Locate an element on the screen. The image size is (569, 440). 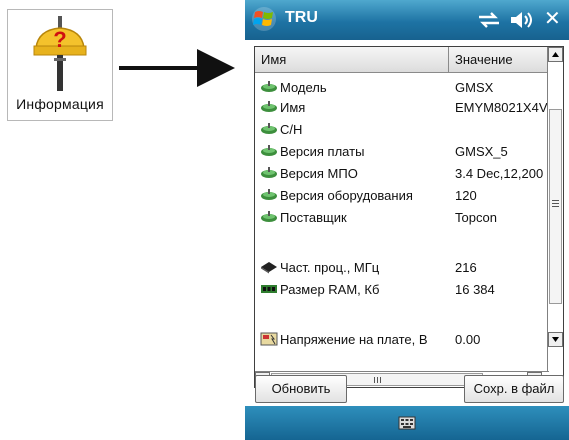
row-value: Topcon is located at coordinates (476, 217).